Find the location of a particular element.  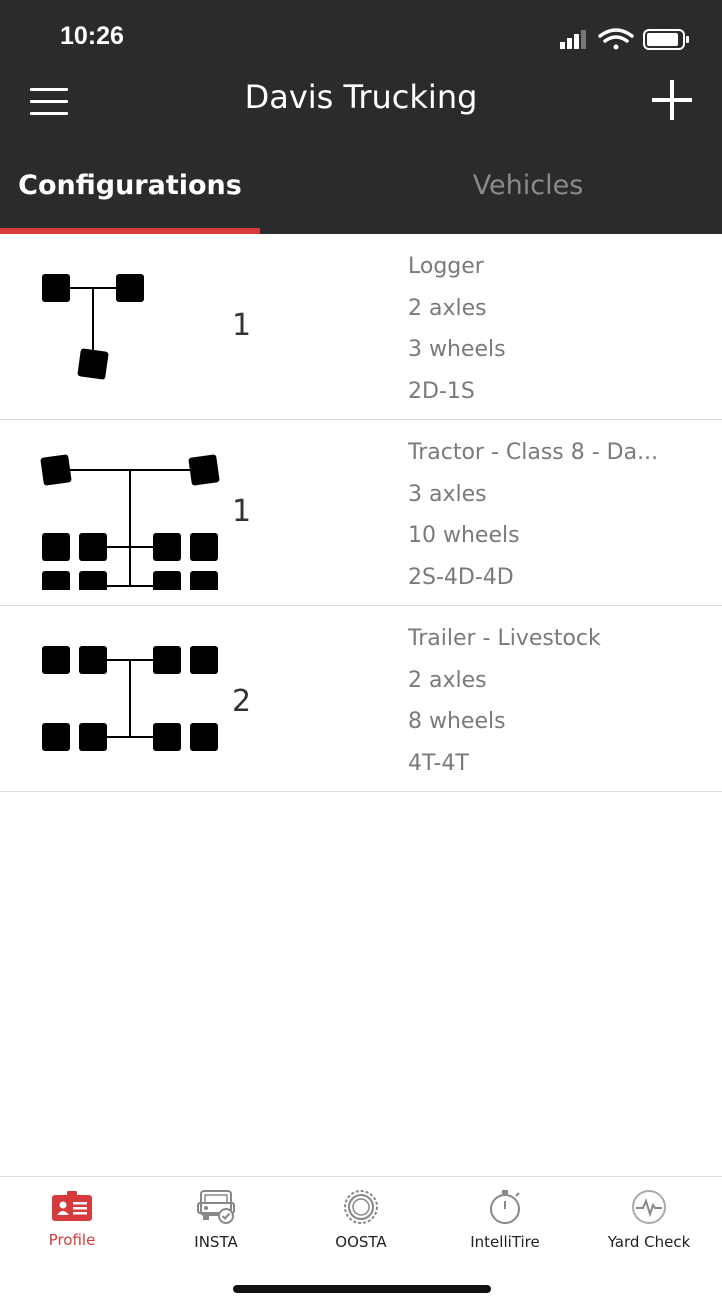

status-time: 10:26 is located at coordinates (92, 36).